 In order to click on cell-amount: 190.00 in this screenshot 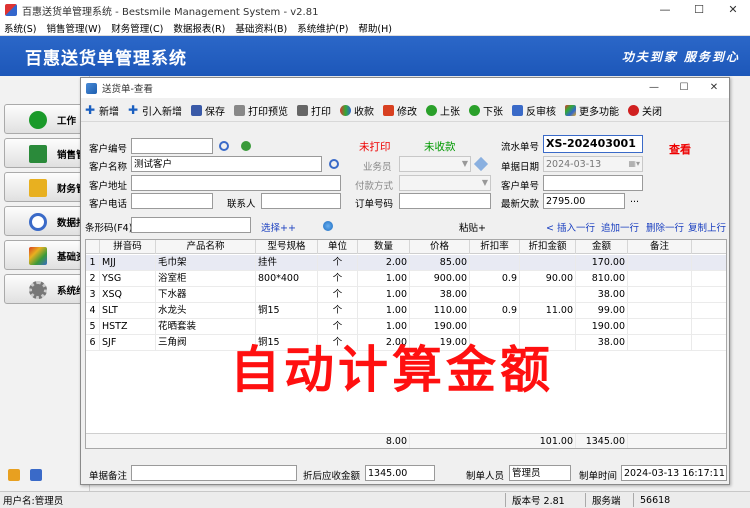, I will do `click(602, 327)`.